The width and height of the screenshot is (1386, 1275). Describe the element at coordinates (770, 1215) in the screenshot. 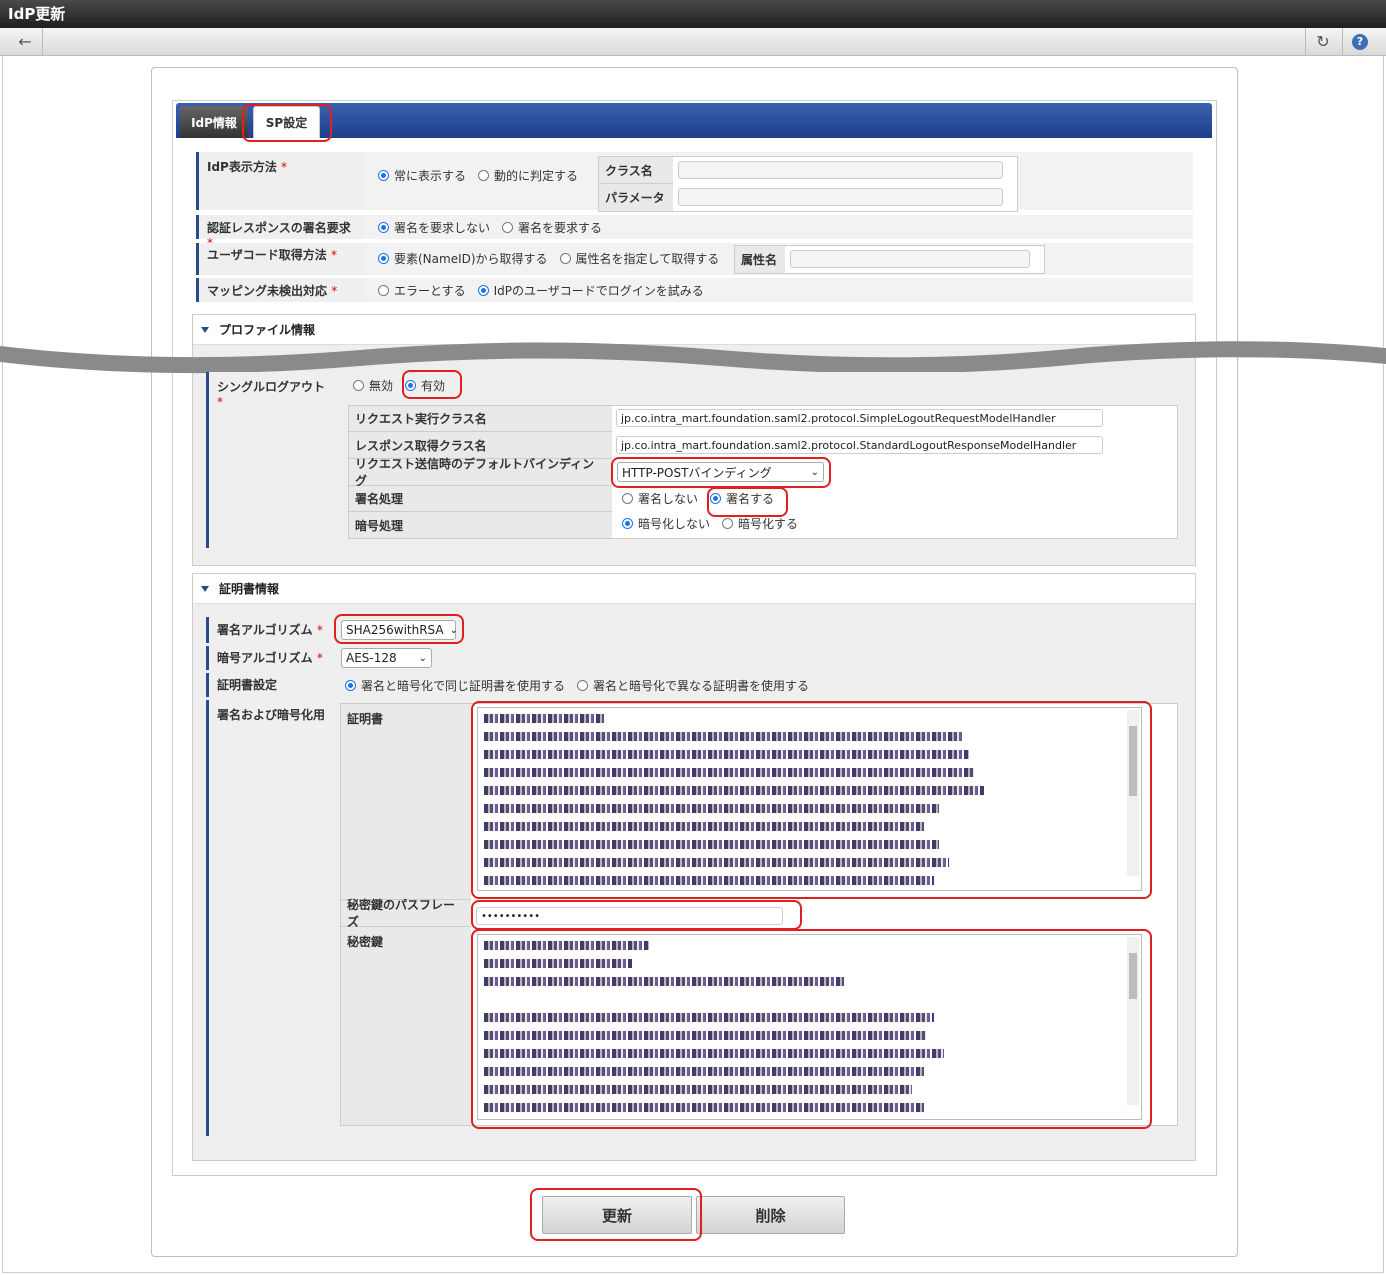

I see `delete-button: 削除` at that location.